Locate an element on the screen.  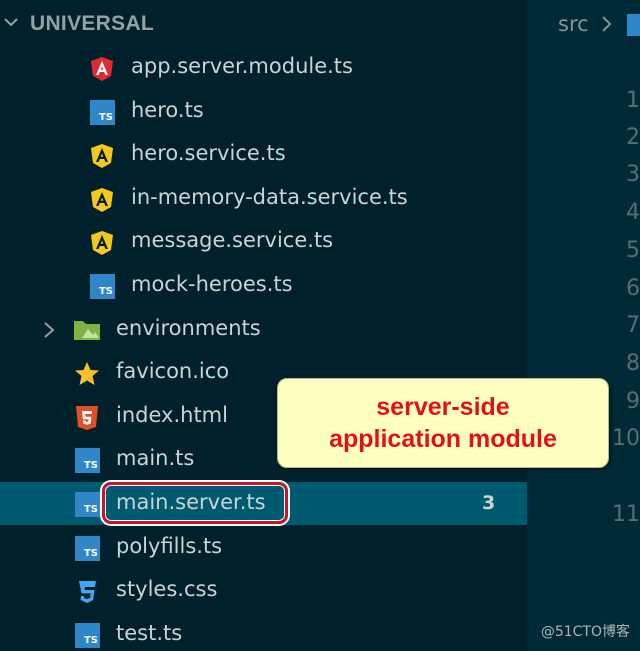
folder-item-environments: environments is located at coordinates (263, 329).